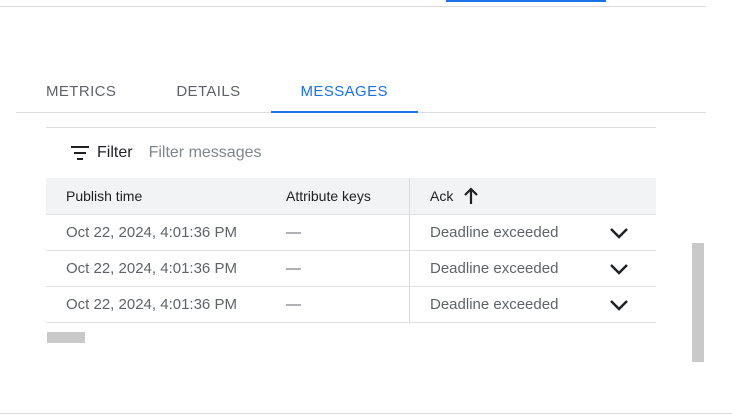 The width and height of the screenshot is (732, 418). Describe the element at coordinates (526, 1) in the screenshot. I see `top-tab-indicator` at that location.